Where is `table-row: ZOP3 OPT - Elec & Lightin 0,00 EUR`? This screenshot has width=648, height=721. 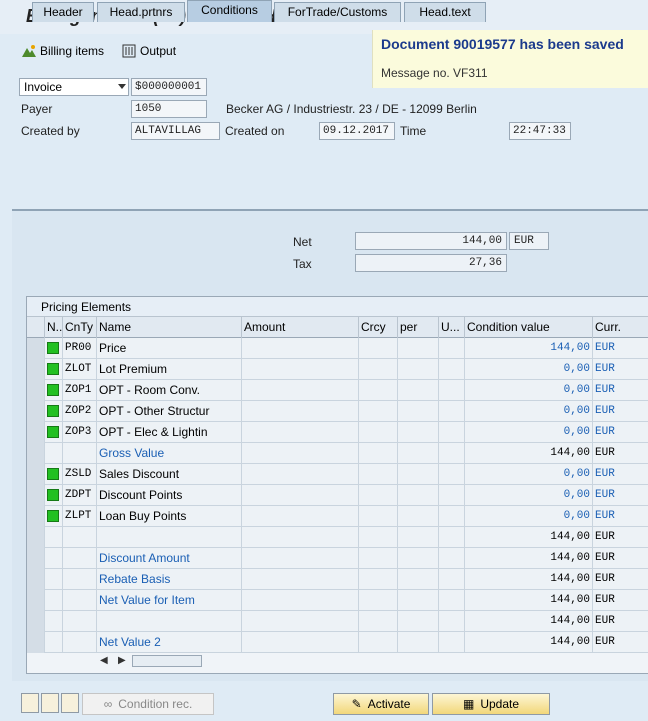 table-row: ZOP3 OPT - Elec & Lightin 0,00 EUR is located at coordinates (337, 432).